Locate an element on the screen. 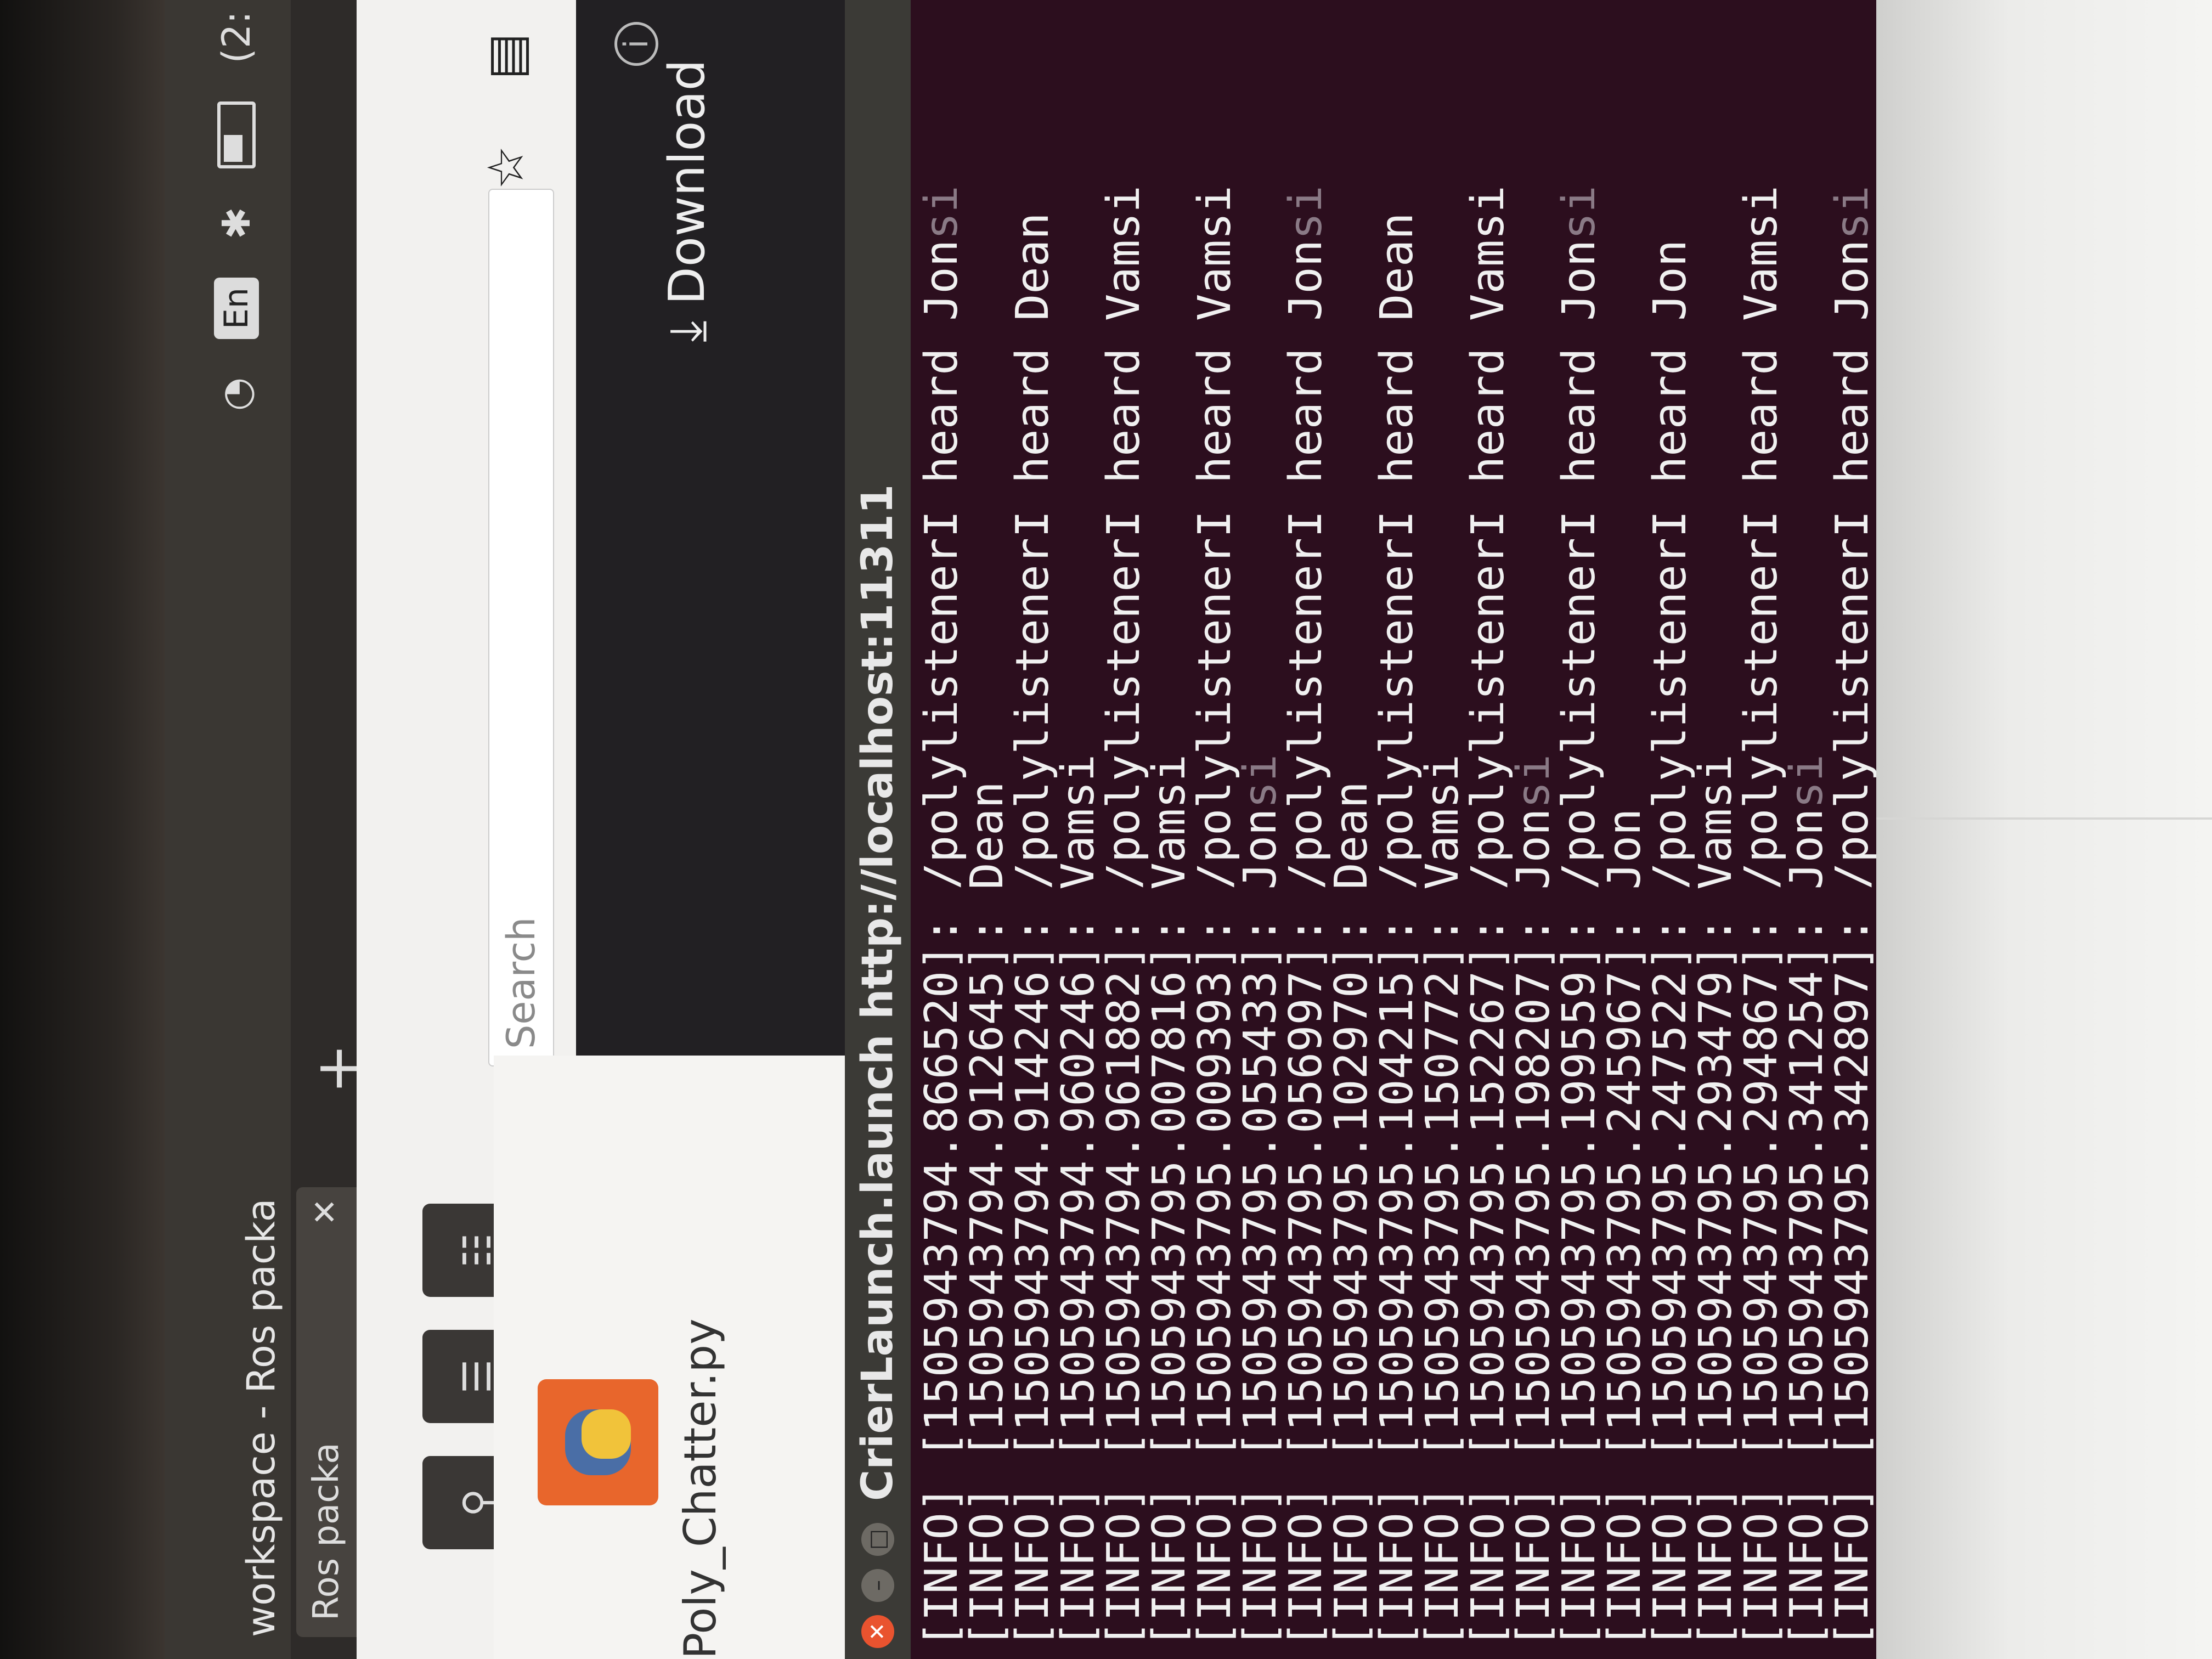  download-link: ⤓ Download is located at coordinates (687, 201).